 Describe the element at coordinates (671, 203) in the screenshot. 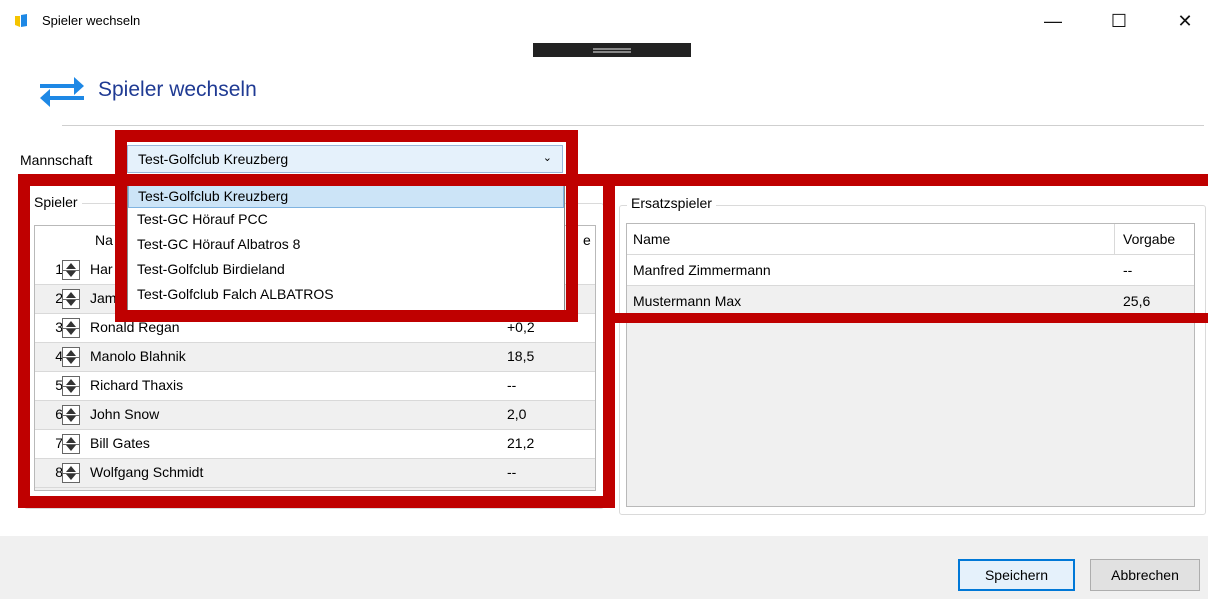

I see `substitutes-group-caption: Ersatzspieler` at that location.